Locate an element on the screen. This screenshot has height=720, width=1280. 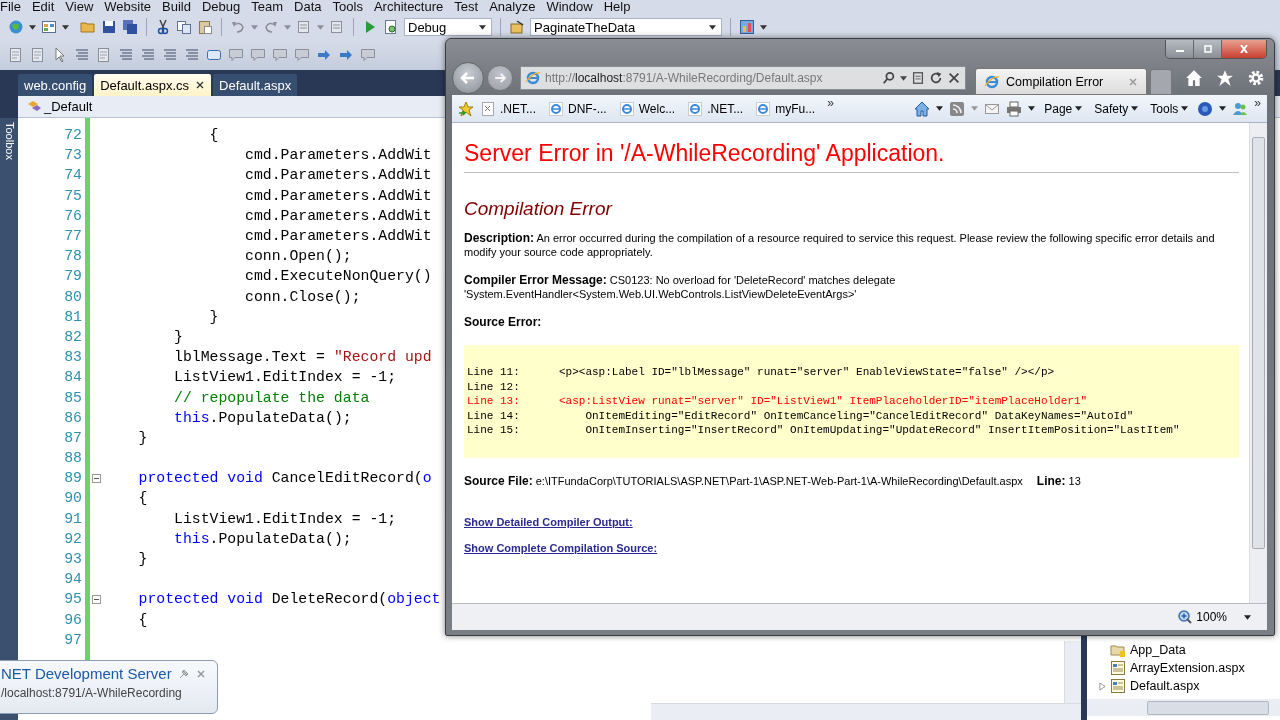
back-button is located at coordinates (468, 78).